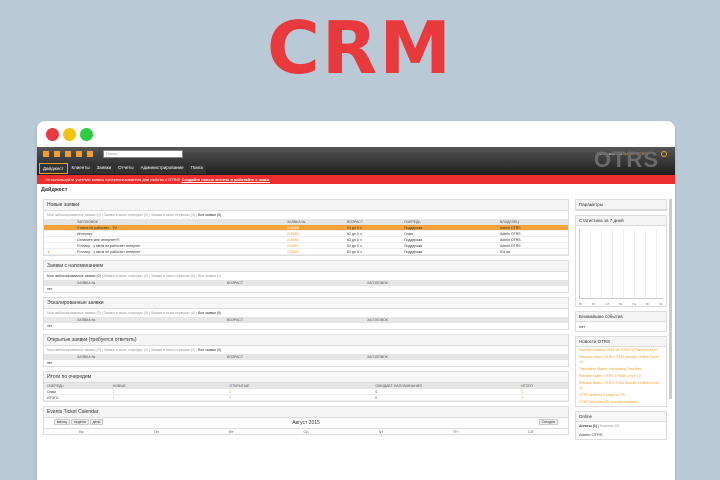  What do you see at coordinates (317, 234) in the screenshot?
I see `row-number: 215589` at bounding box center [317, 234].